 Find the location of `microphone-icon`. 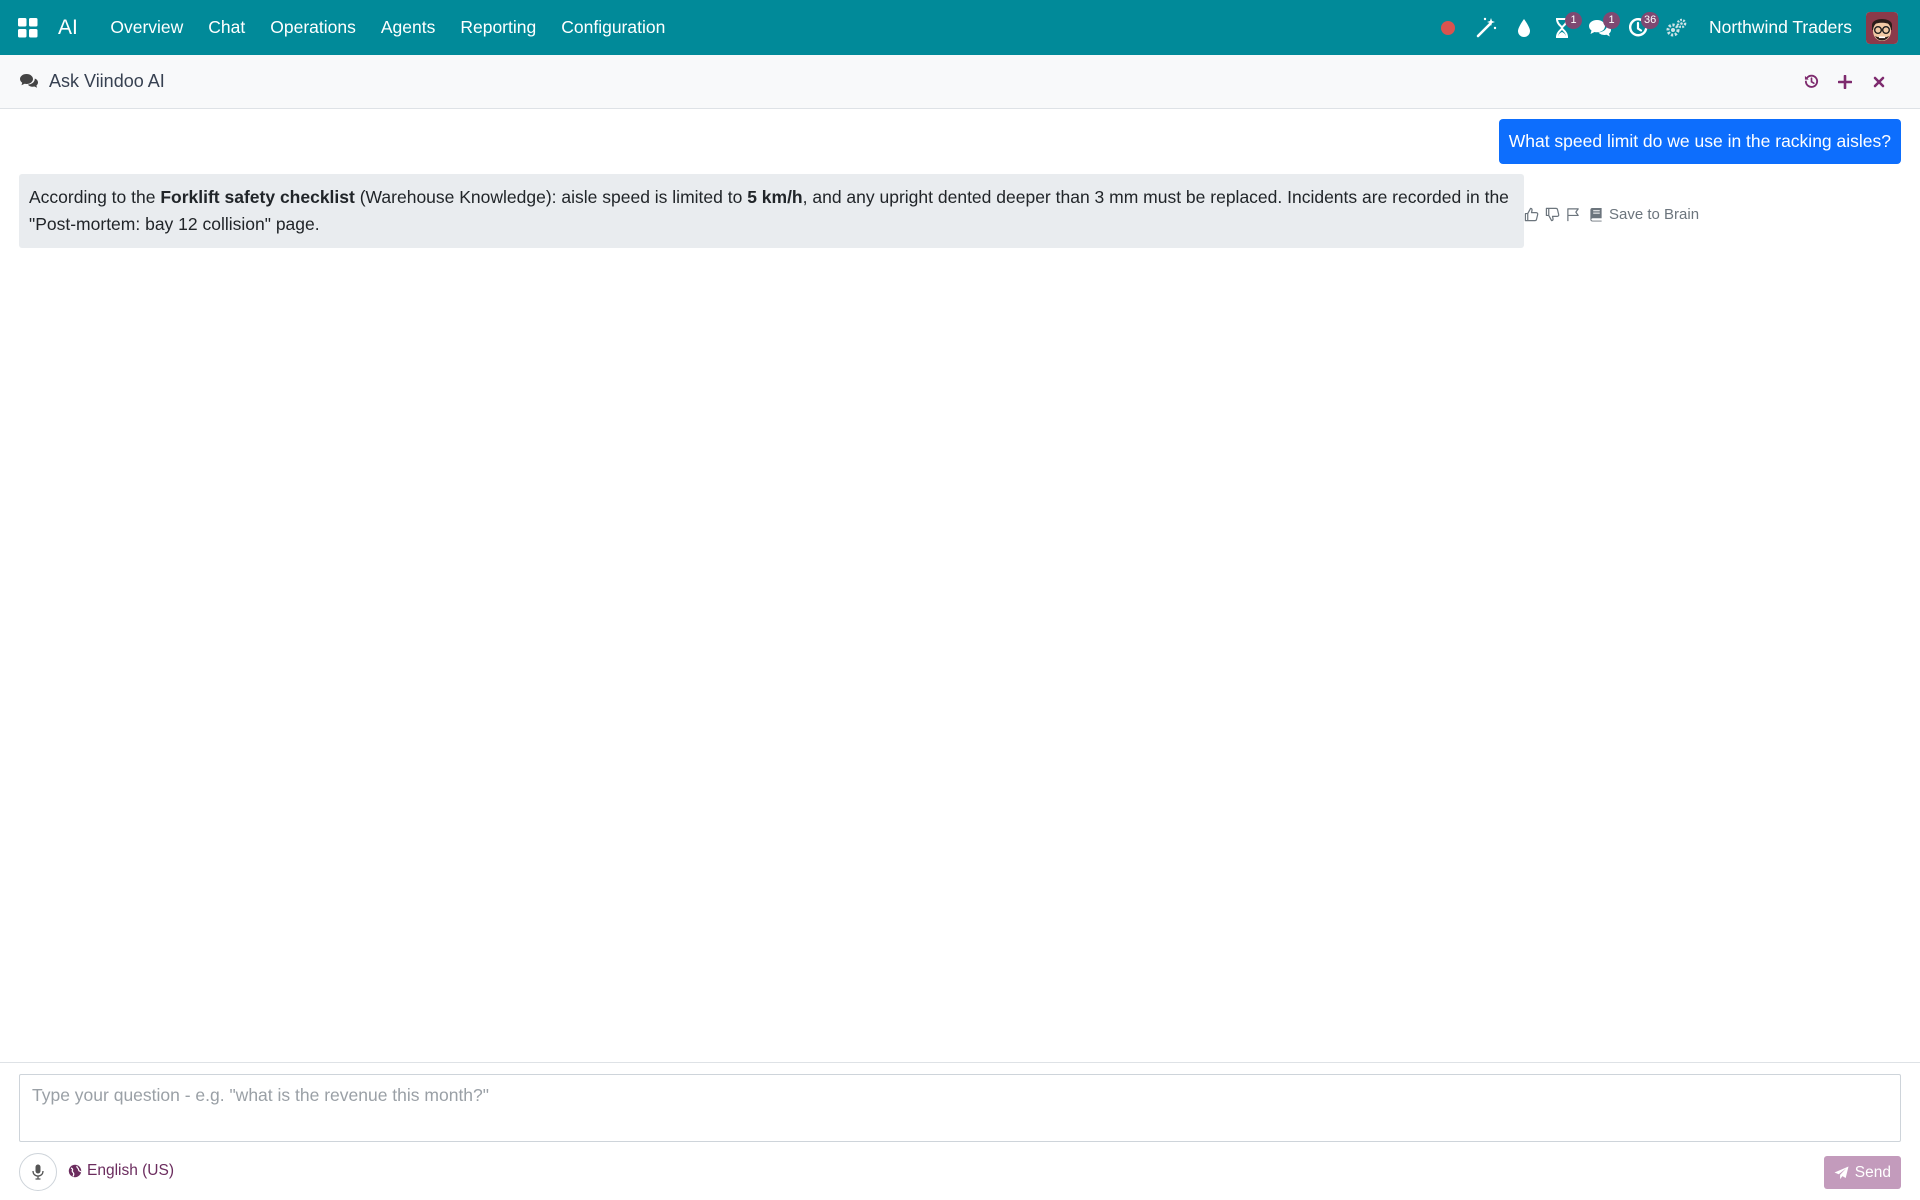

microphone-icon is located at coordinates (38, 1172).